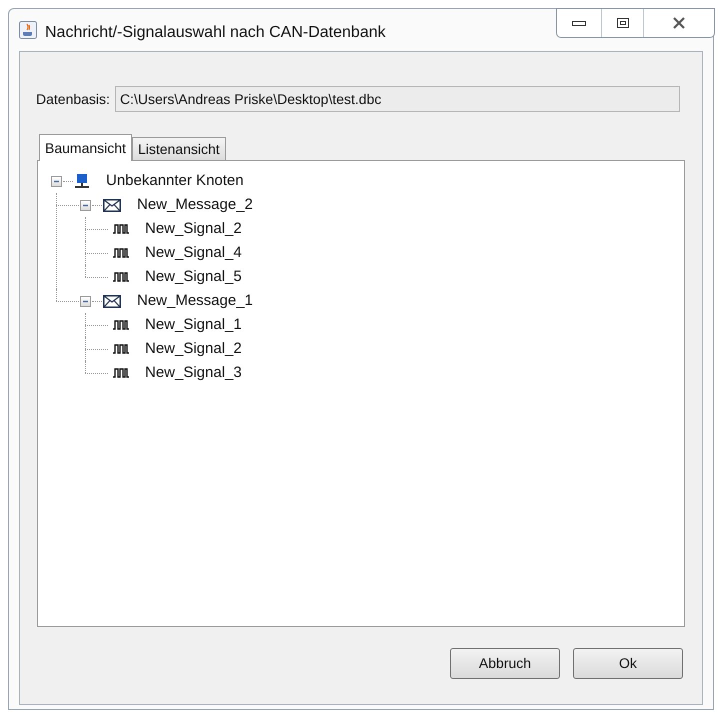 Image resolution: width=724 pixels, height=718 pixels. I want to click on tab: Baumansicht, so click(85, 147).